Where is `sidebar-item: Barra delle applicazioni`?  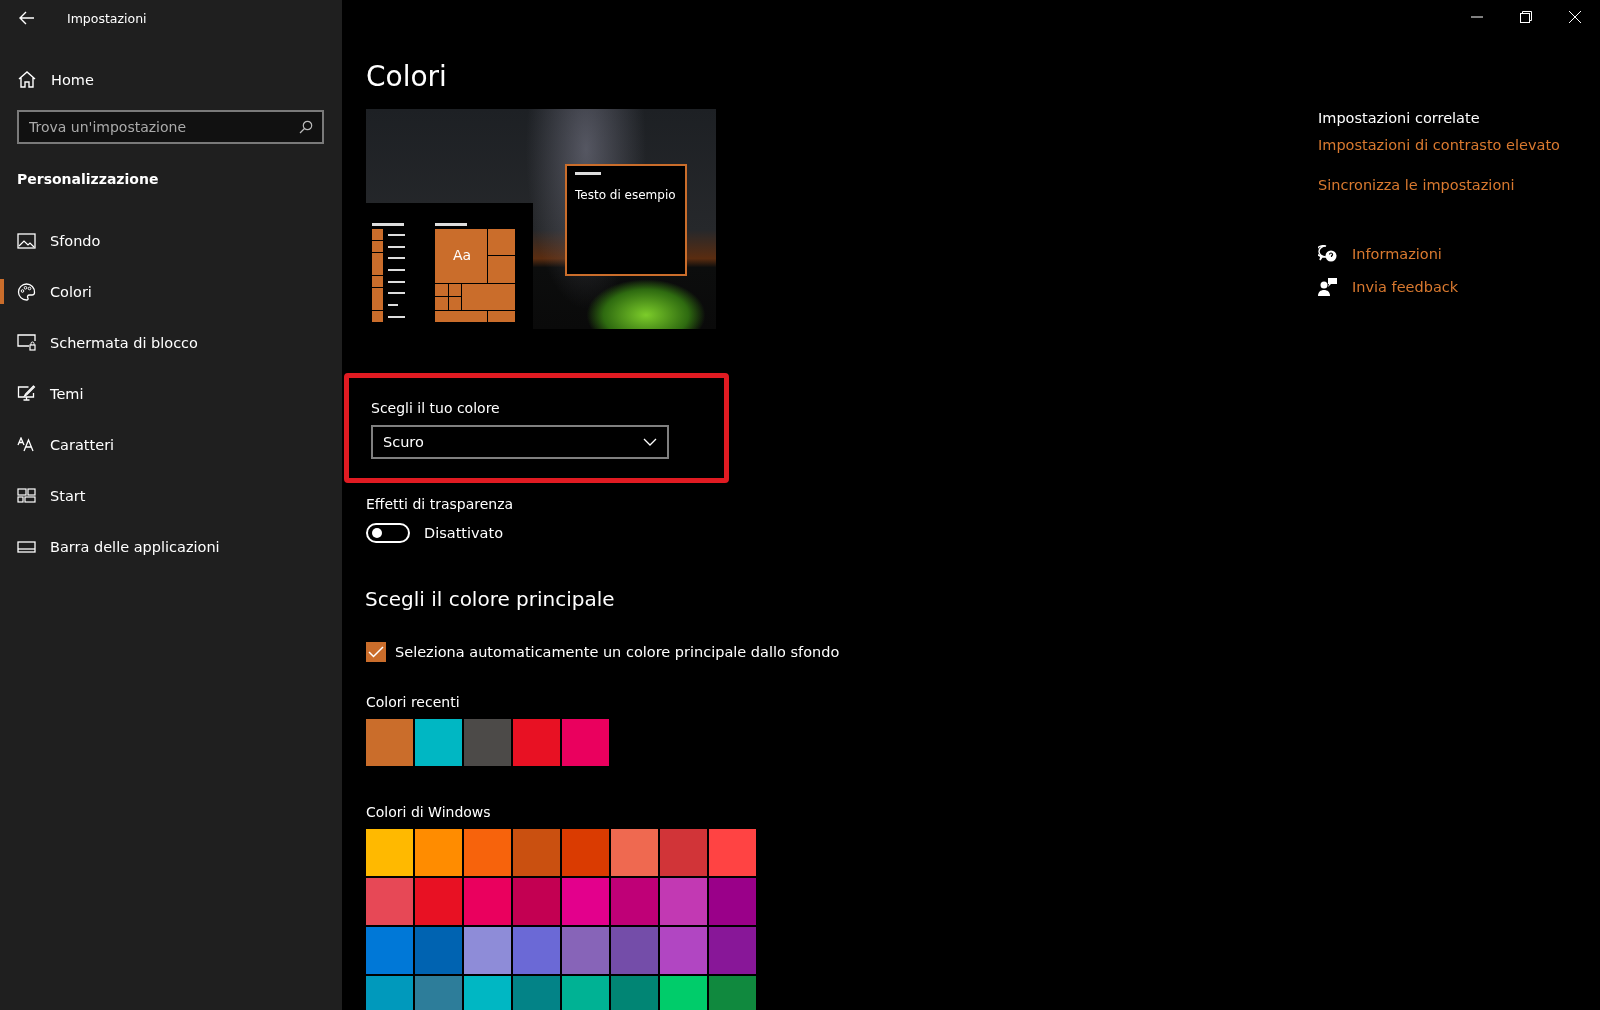 sidebar-item: Barra delle applicazioni is located at coordinates (171, 546).